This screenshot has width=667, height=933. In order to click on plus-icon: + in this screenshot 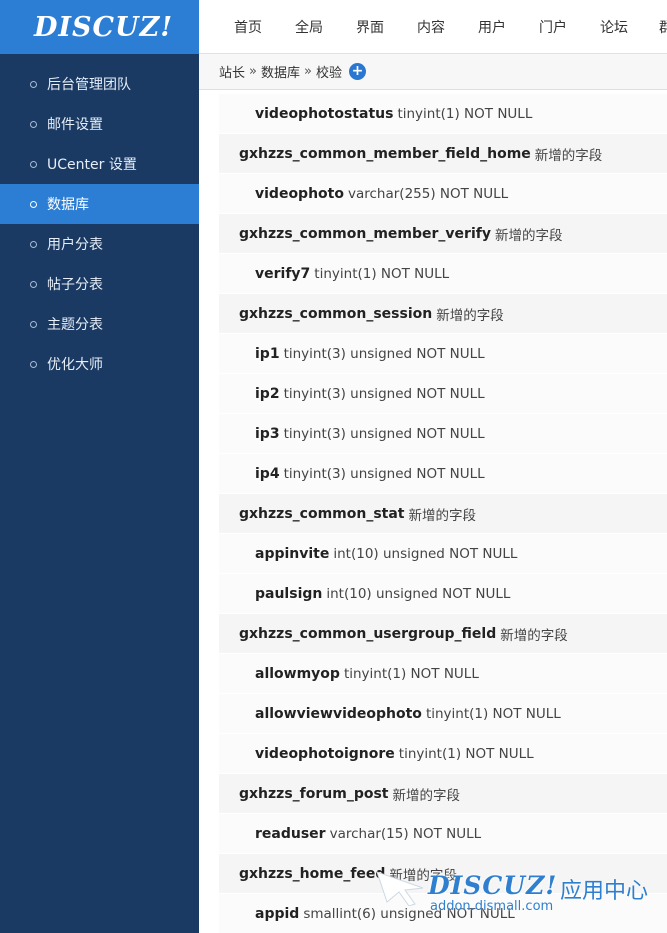, I will do `click(357, 71)`.